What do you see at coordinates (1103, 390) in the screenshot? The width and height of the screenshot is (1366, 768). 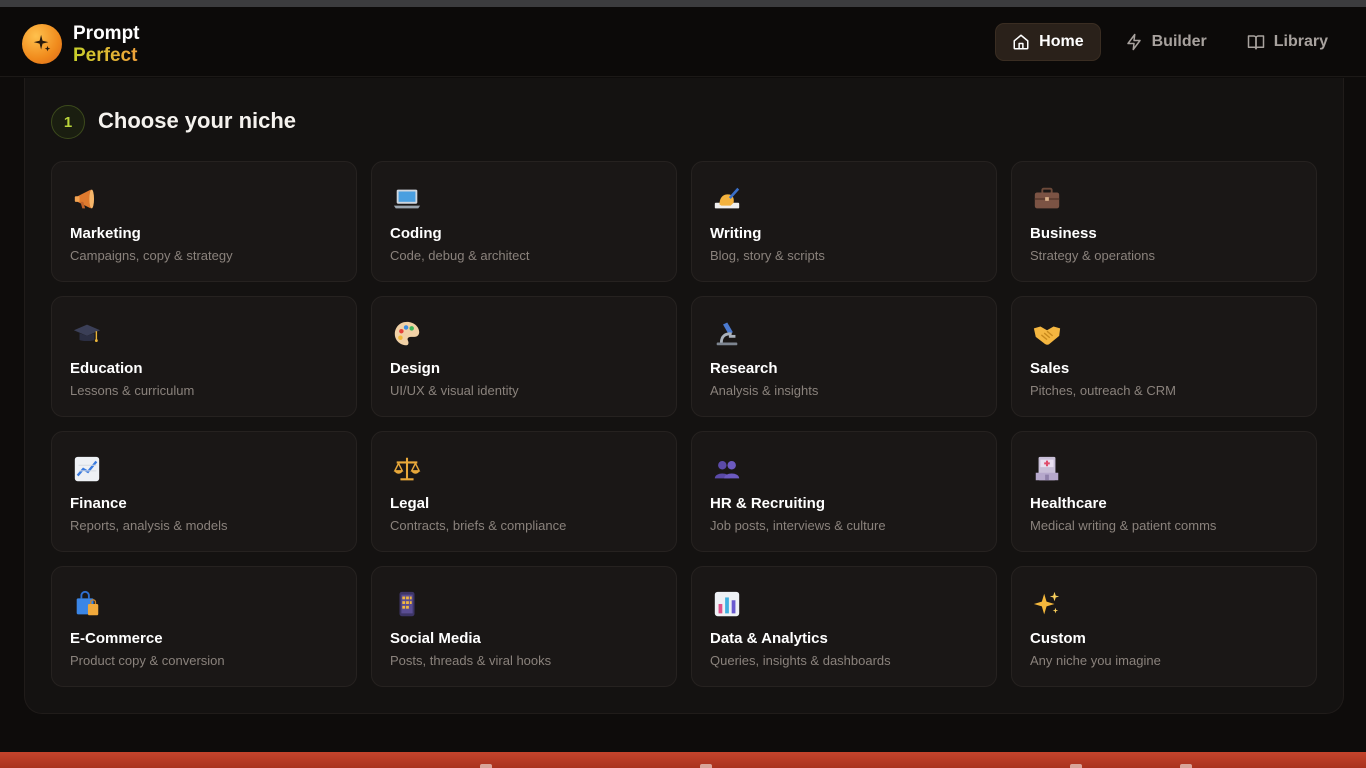 I see `niche-description: Pitches, outreach & CRM` at bounding box center [1103, 390].